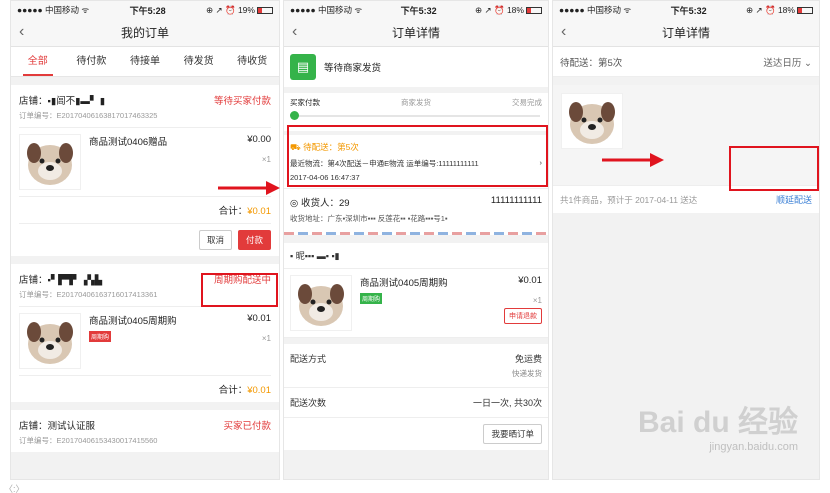  What do you see at coordinates (523, 316) in the screenshot?
I see `refund-button: 申请退款` at bounding box center [523, 316].